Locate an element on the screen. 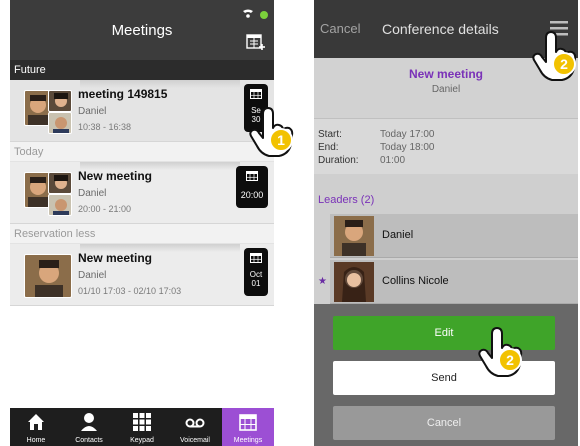 The height and width of the screenshot is (446, 580). tab-label: Contacts is located at coordinates (89, 440).